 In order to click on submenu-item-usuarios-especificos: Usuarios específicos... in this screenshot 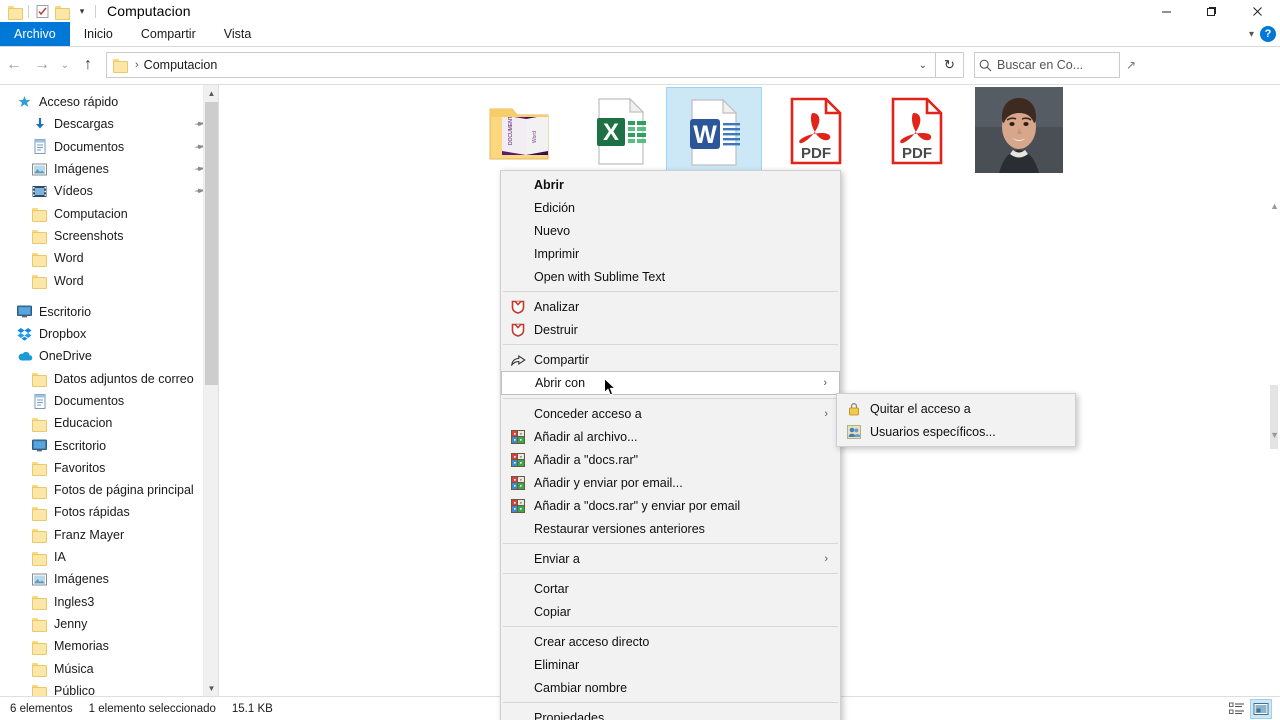, I will do `click(956, 431)`.